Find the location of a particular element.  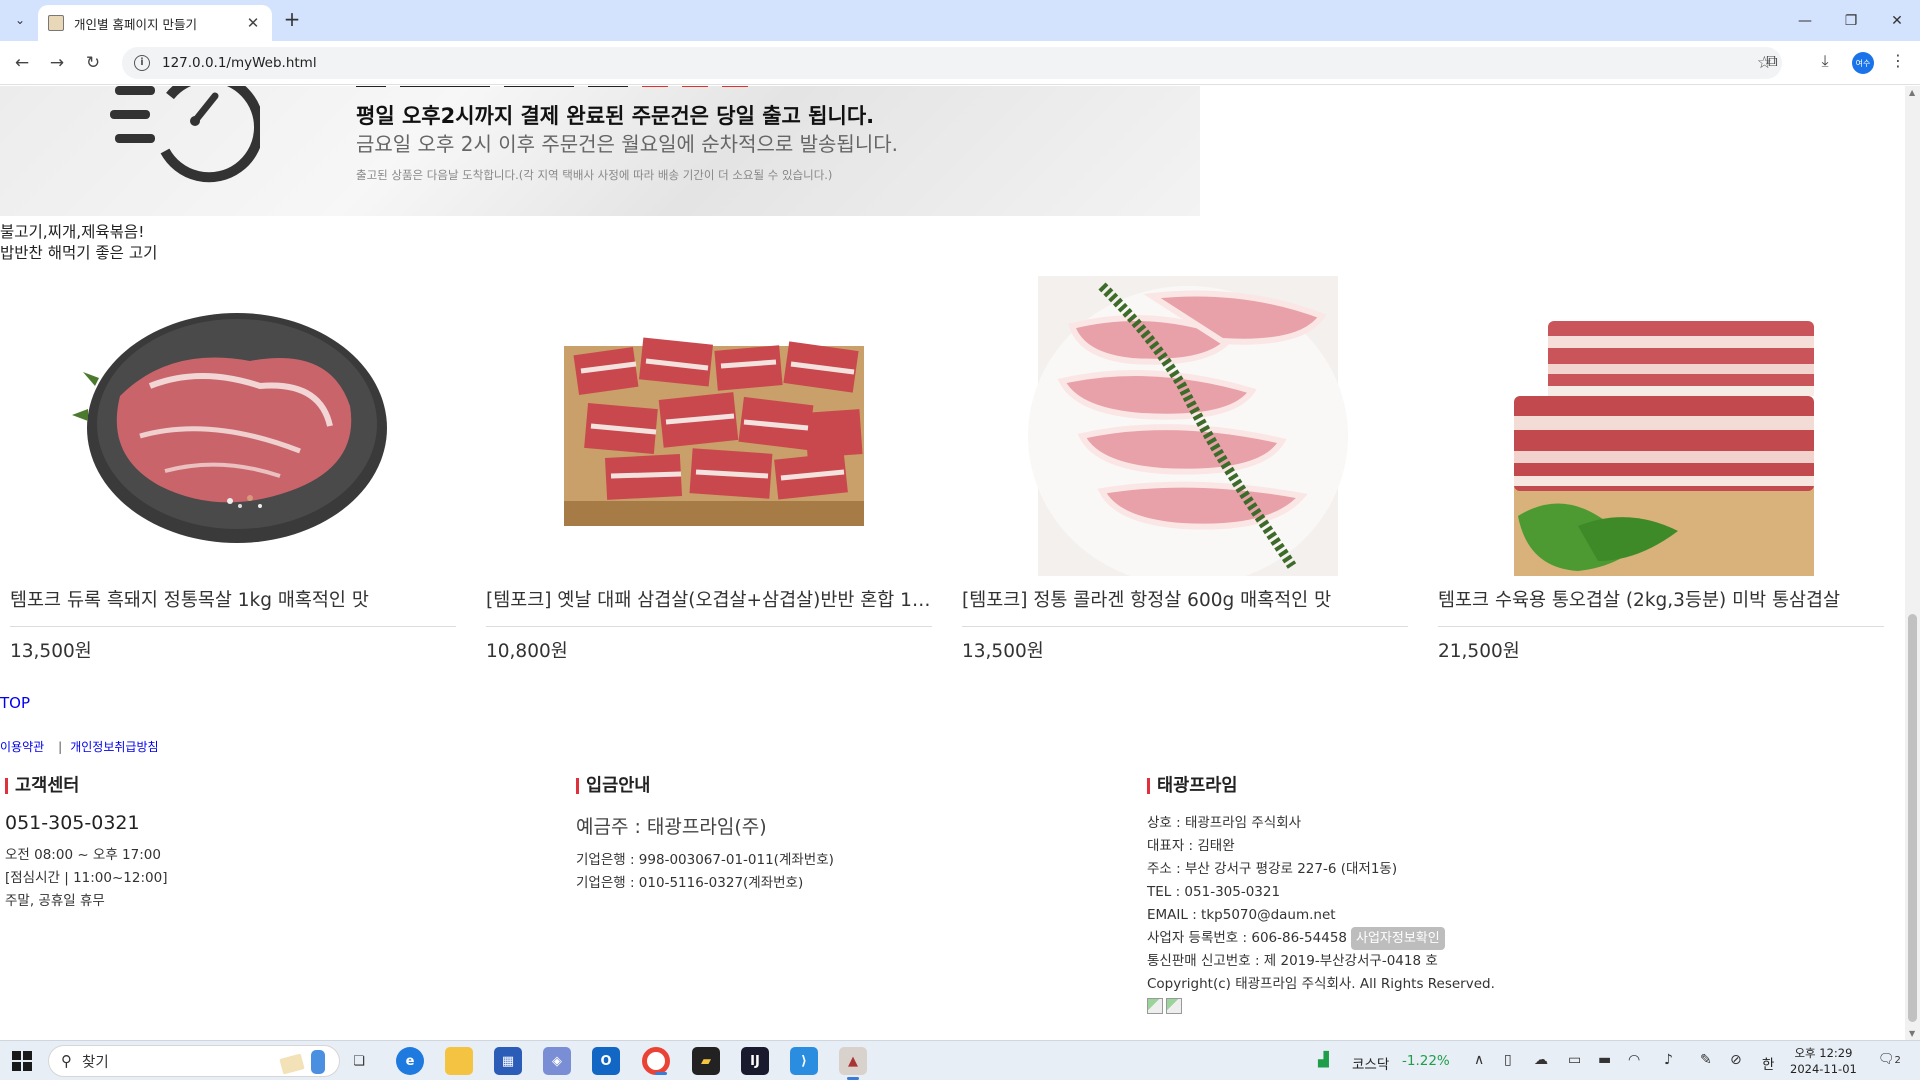

customer-phone: 051-305-0321 is located at coordinates (72, 823).